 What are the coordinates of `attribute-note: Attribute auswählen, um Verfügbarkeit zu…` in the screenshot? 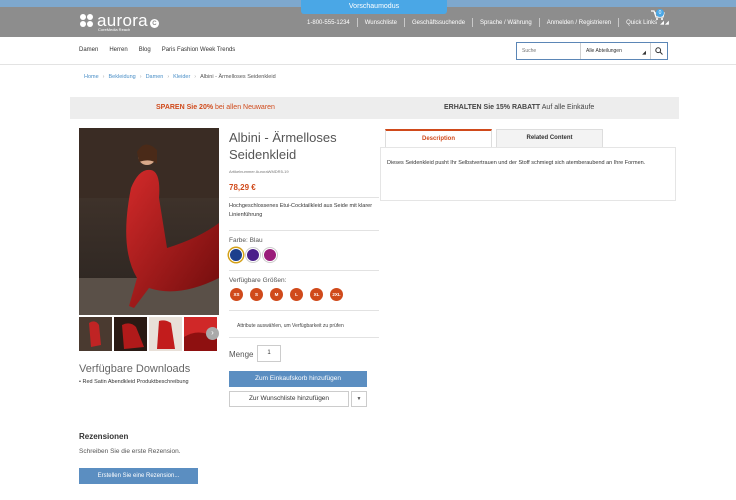 It's located at (290, 326).